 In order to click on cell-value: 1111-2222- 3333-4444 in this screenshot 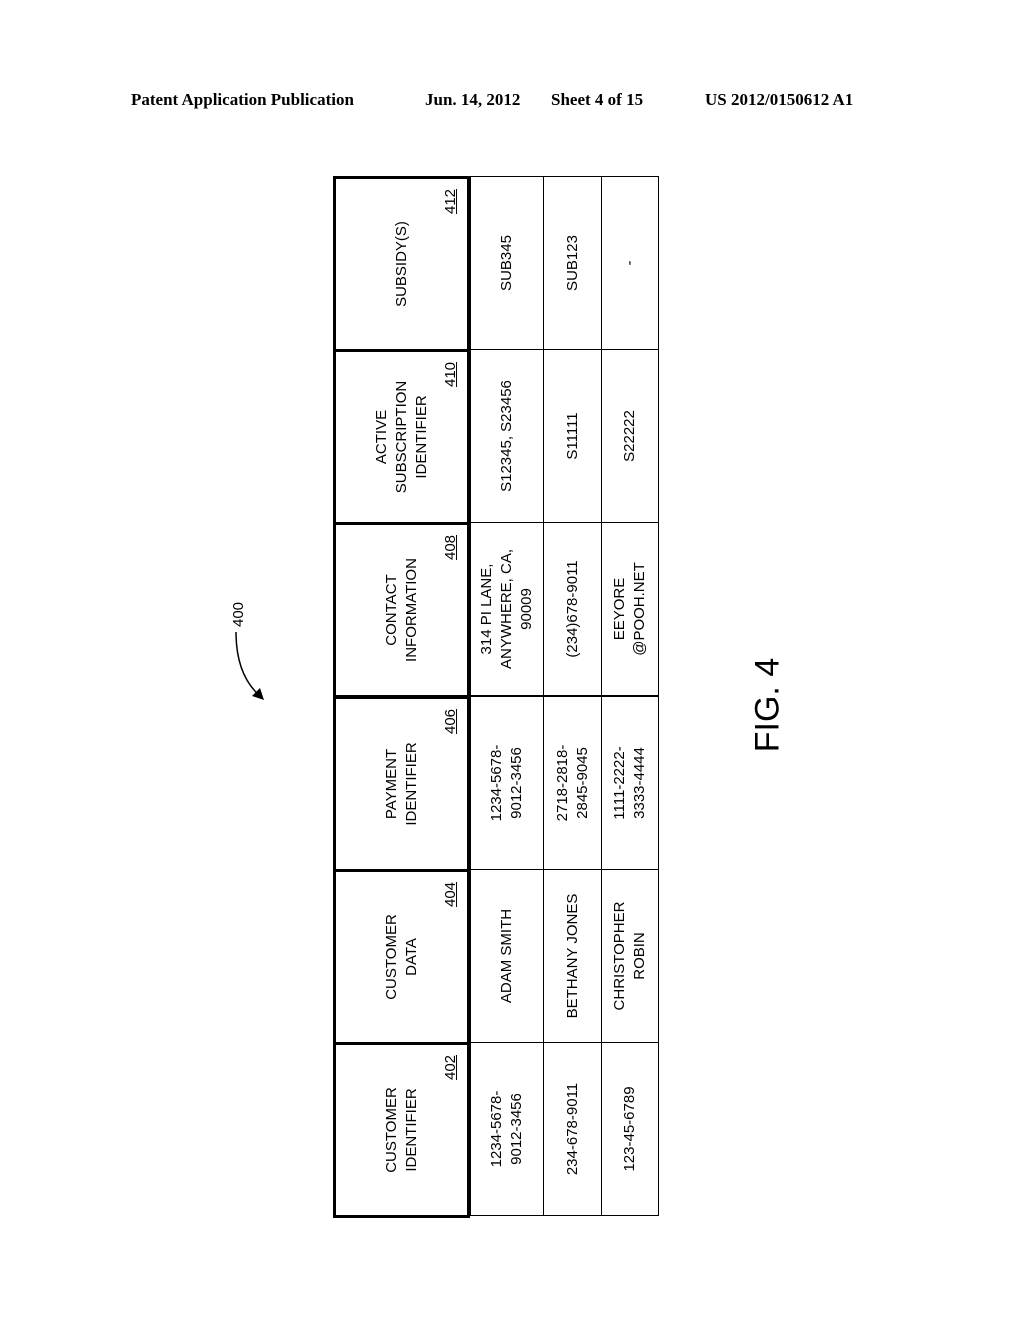, I will do `click(629, 782)`.